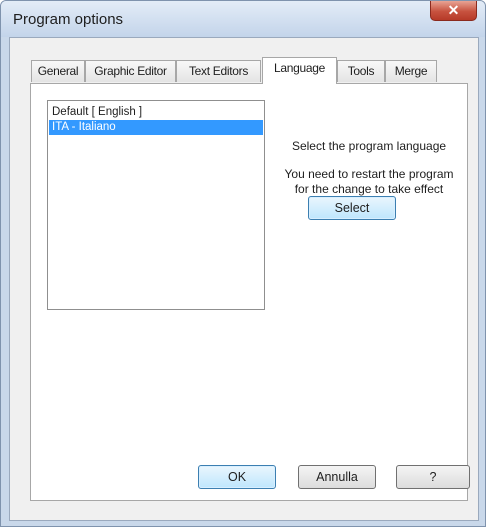 The height and width of the screenshot is (527, 486). Describe the element at coordinates (361, 71) in the screenshot. I see `tab-tools: Tools` at that location.